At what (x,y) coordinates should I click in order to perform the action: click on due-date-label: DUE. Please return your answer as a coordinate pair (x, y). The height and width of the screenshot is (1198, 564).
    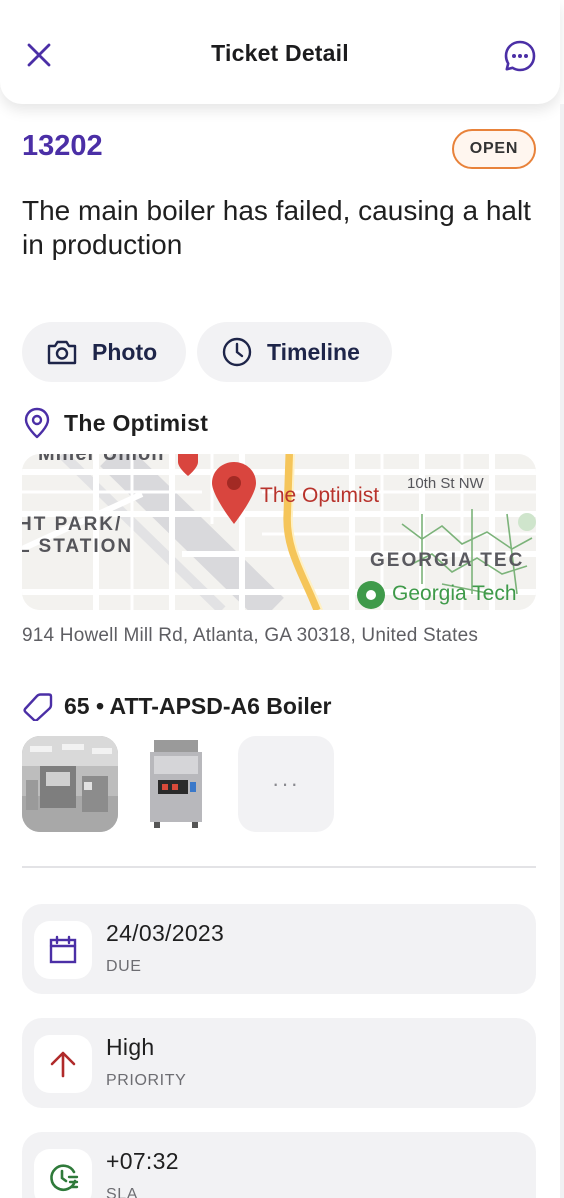
    Looking at the image, I should click on (124, 966).